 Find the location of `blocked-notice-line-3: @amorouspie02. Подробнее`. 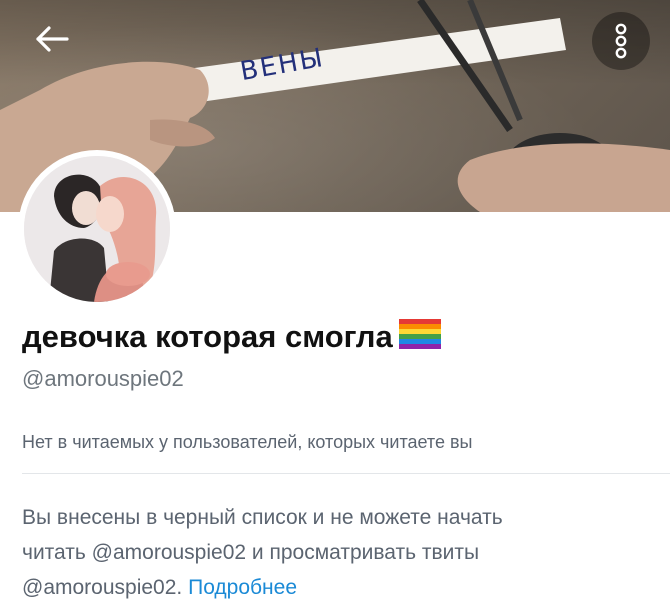

blocked-notice-line-3: @amorouspie02. Подробнее is located at coordinates (332, 587).